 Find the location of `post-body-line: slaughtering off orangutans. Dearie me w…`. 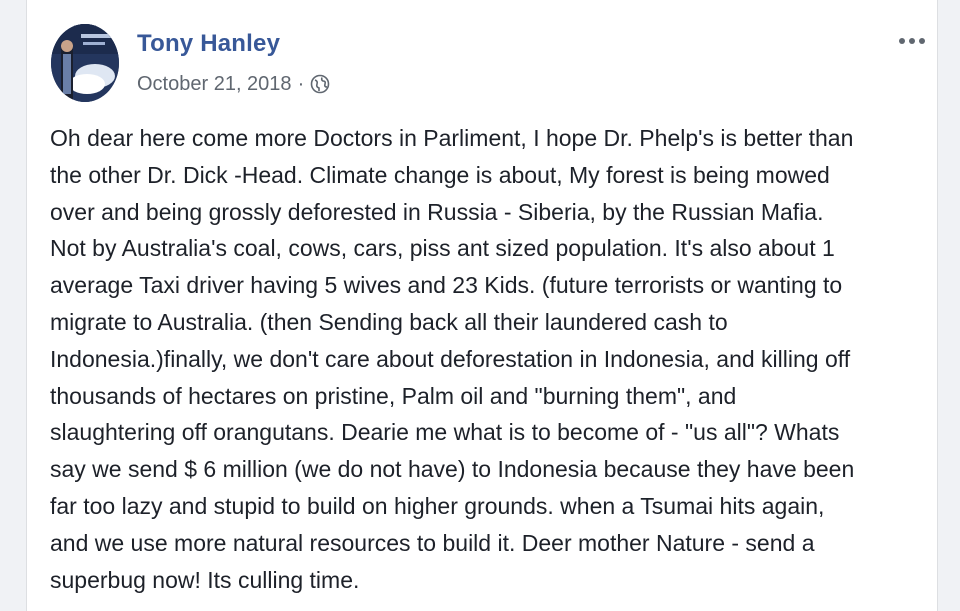

post-body-line: slaughtering off orangutans. Dearie me w… is located at coordinates (445, 432).